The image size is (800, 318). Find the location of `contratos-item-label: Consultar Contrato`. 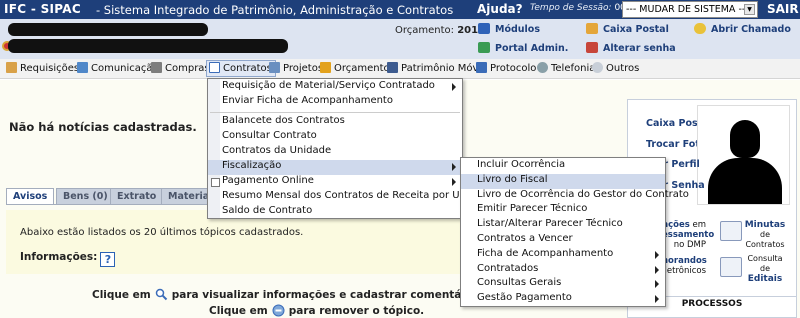

contratos-item-label: Consultar Contrato is located at coordinates (269, 135).